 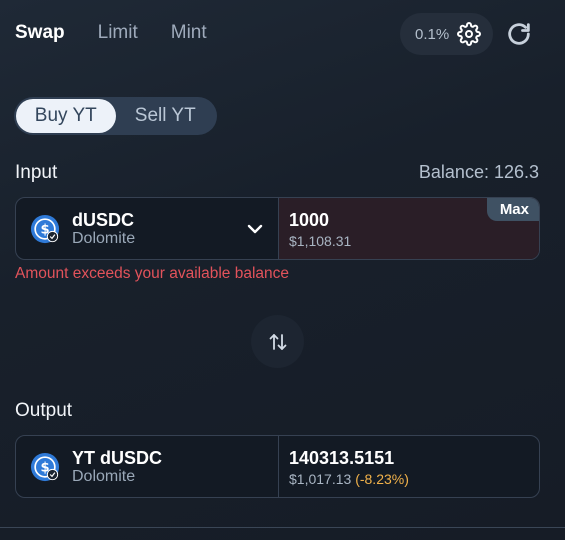 What do you see at coordinates (152, 273) in the screenshot?
I see `balance-error-message: Amount exceeds your available balance` at bounding box center [152, 273].